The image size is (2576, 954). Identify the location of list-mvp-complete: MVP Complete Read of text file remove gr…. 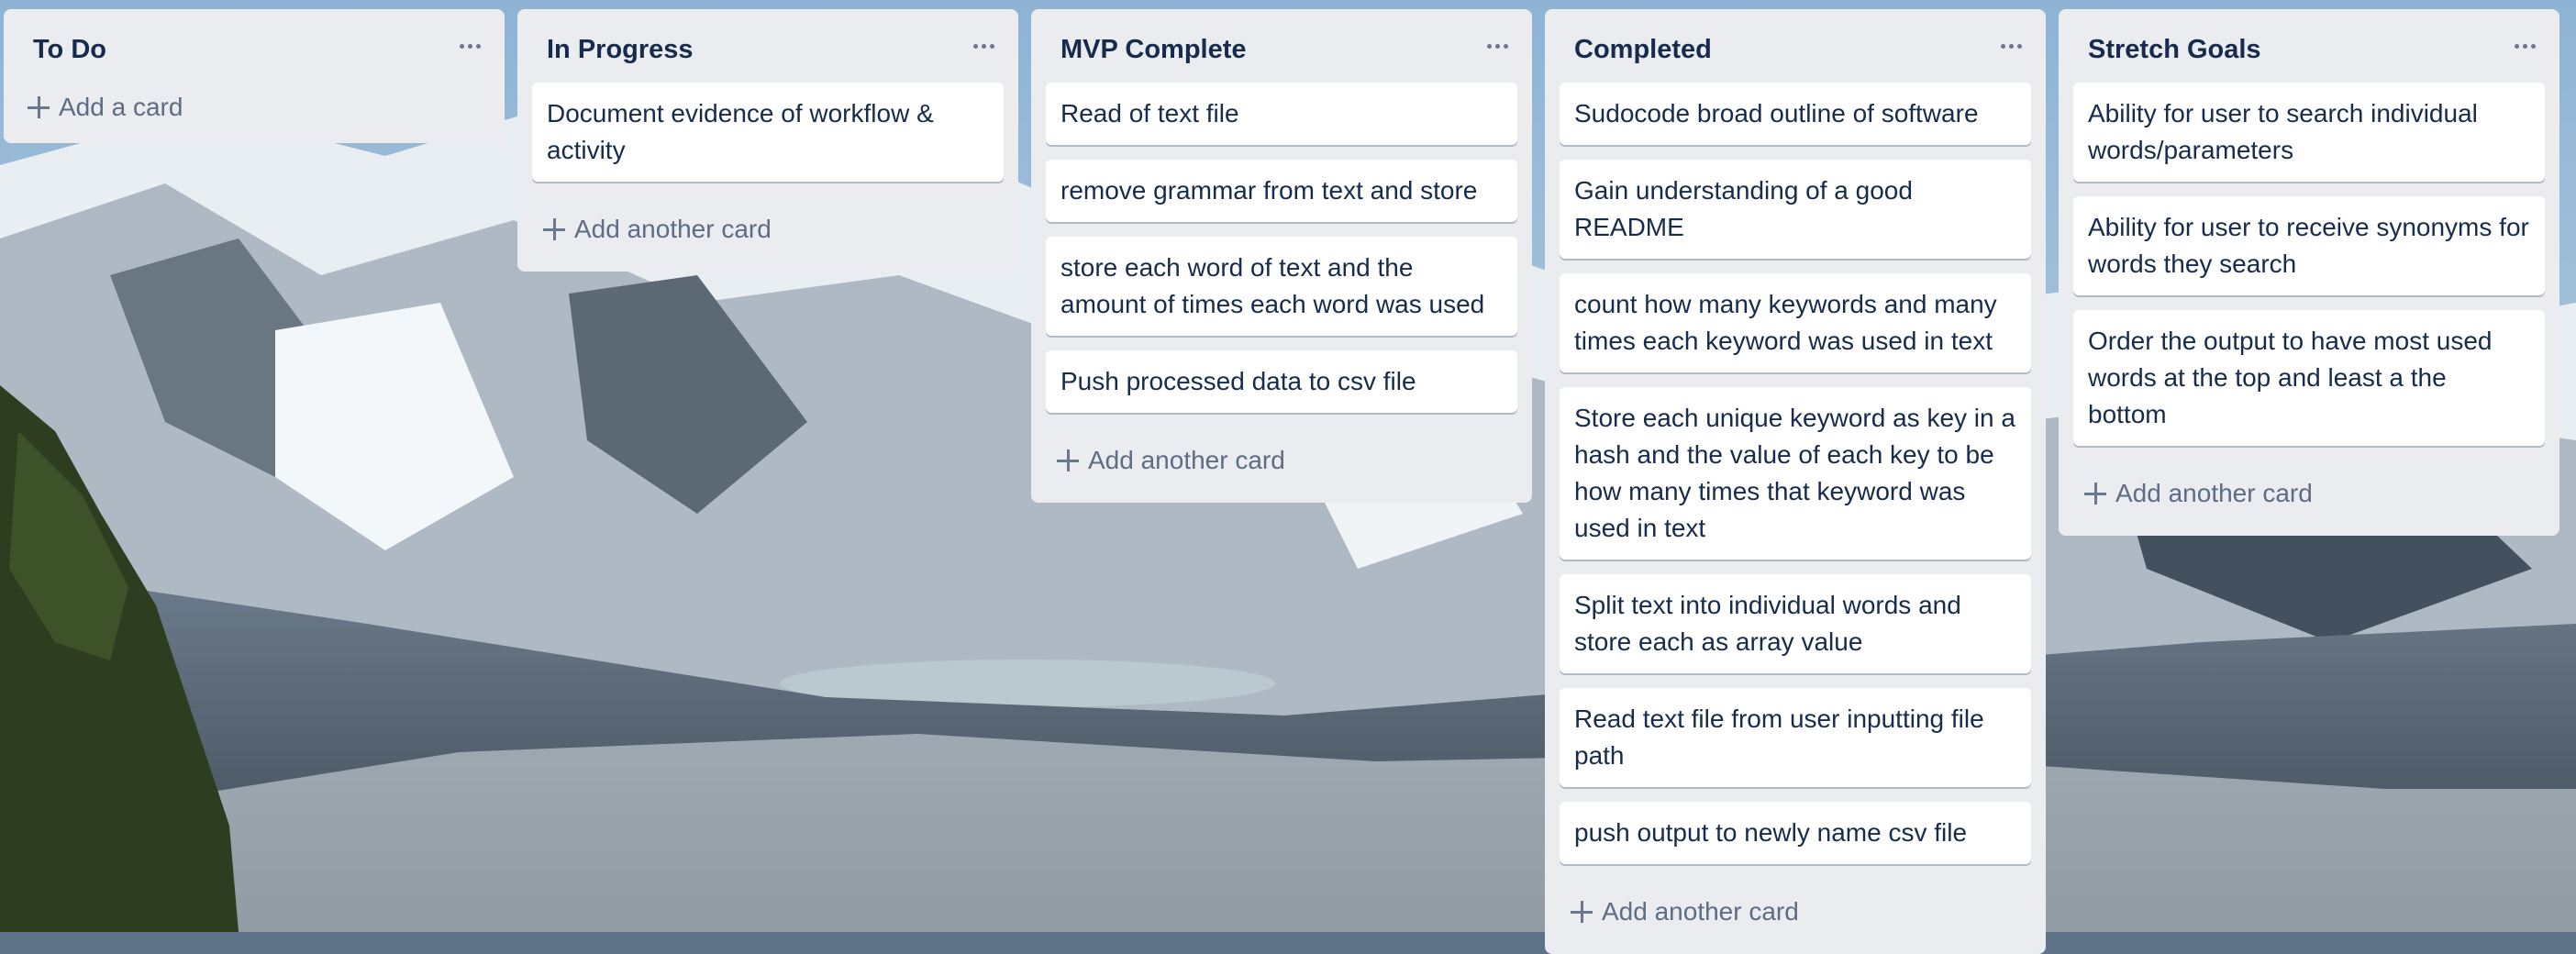
(1281, 256).